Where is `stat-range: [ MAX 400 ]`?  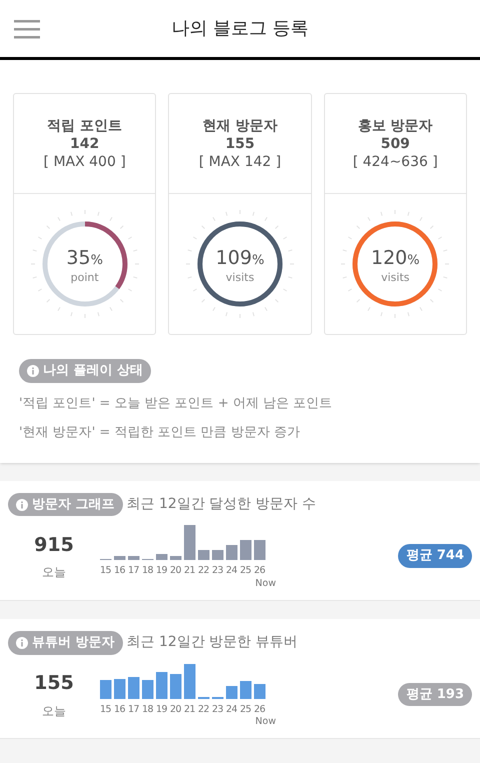 stat-range: [ MAX 400 ] is located at coordinates (85, 161).